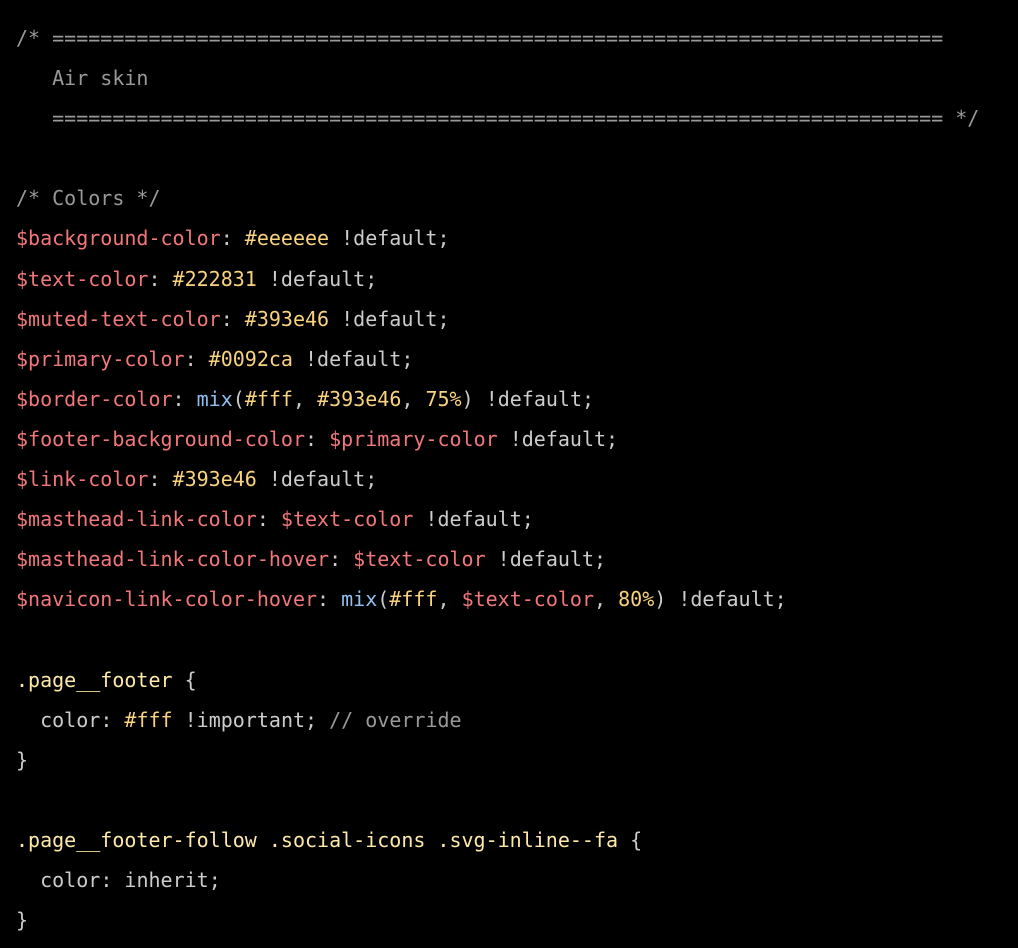  Describe the element at coordinates (636, 599) in the screenshot. I see `code-value: 80%` at that location.